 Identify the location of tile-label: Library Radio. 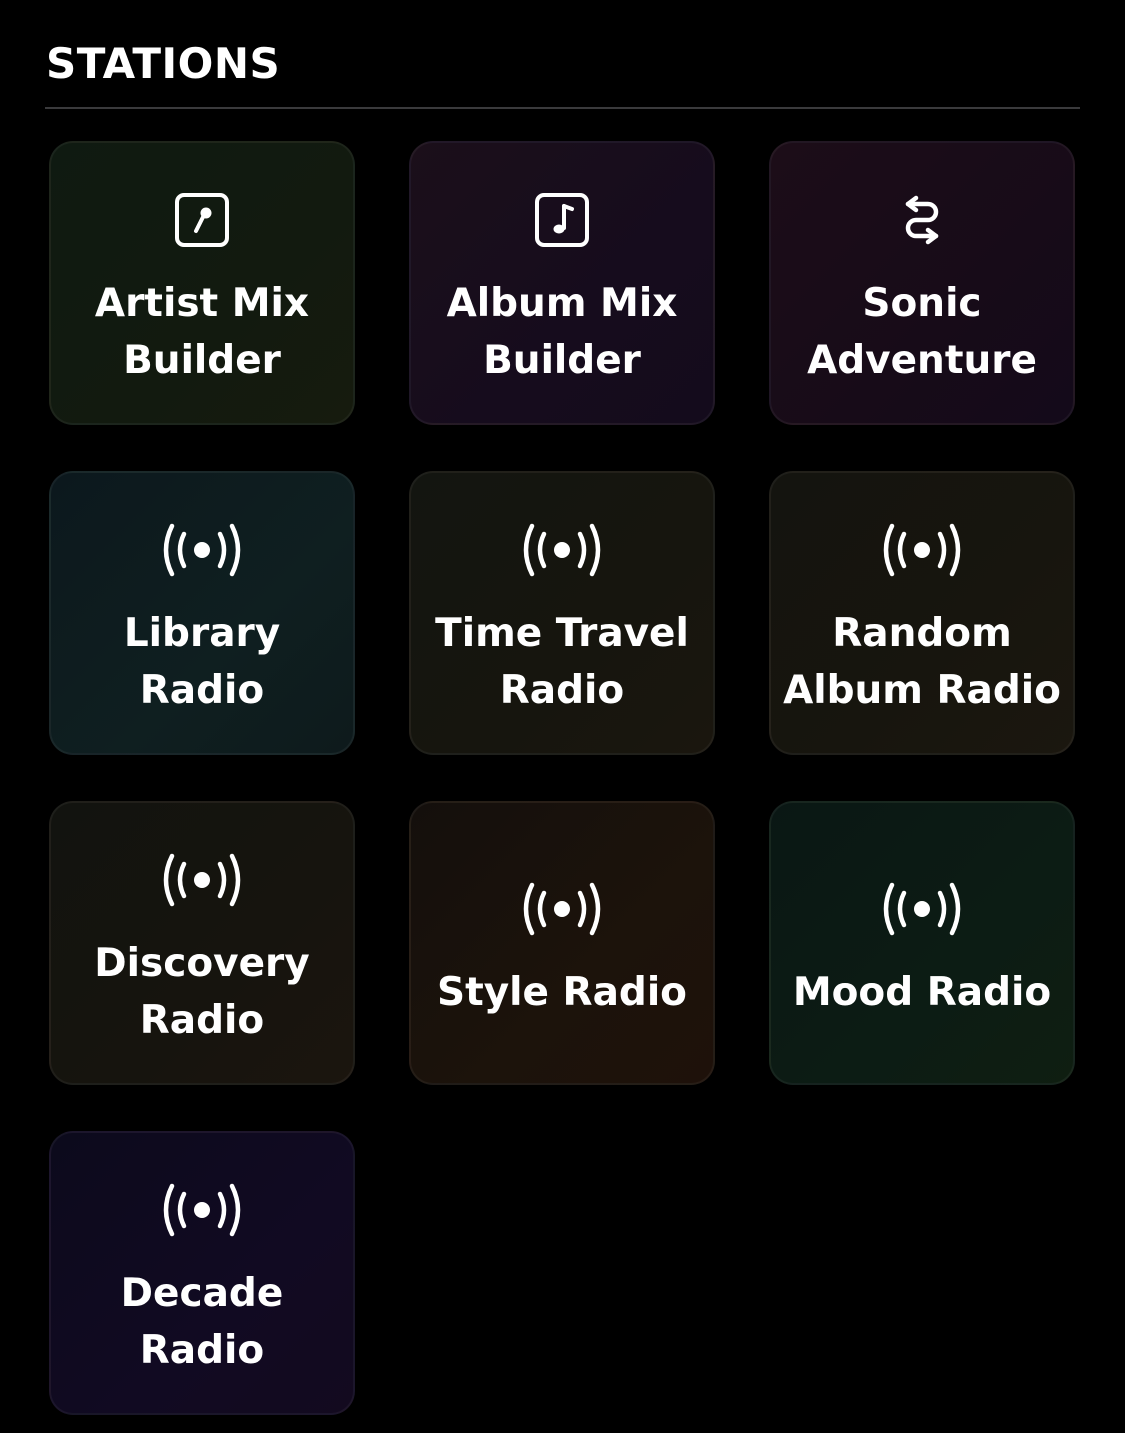
(202, 662).